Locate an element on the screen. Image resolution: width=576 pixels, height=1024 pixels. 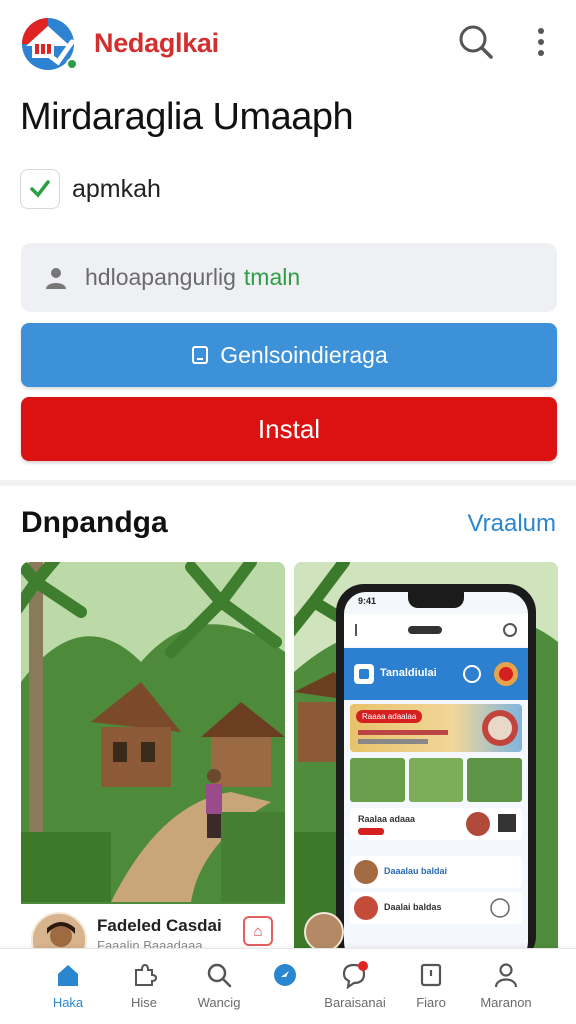
phone-list-row: Daalai baldas is located at coordinates (436, 908).